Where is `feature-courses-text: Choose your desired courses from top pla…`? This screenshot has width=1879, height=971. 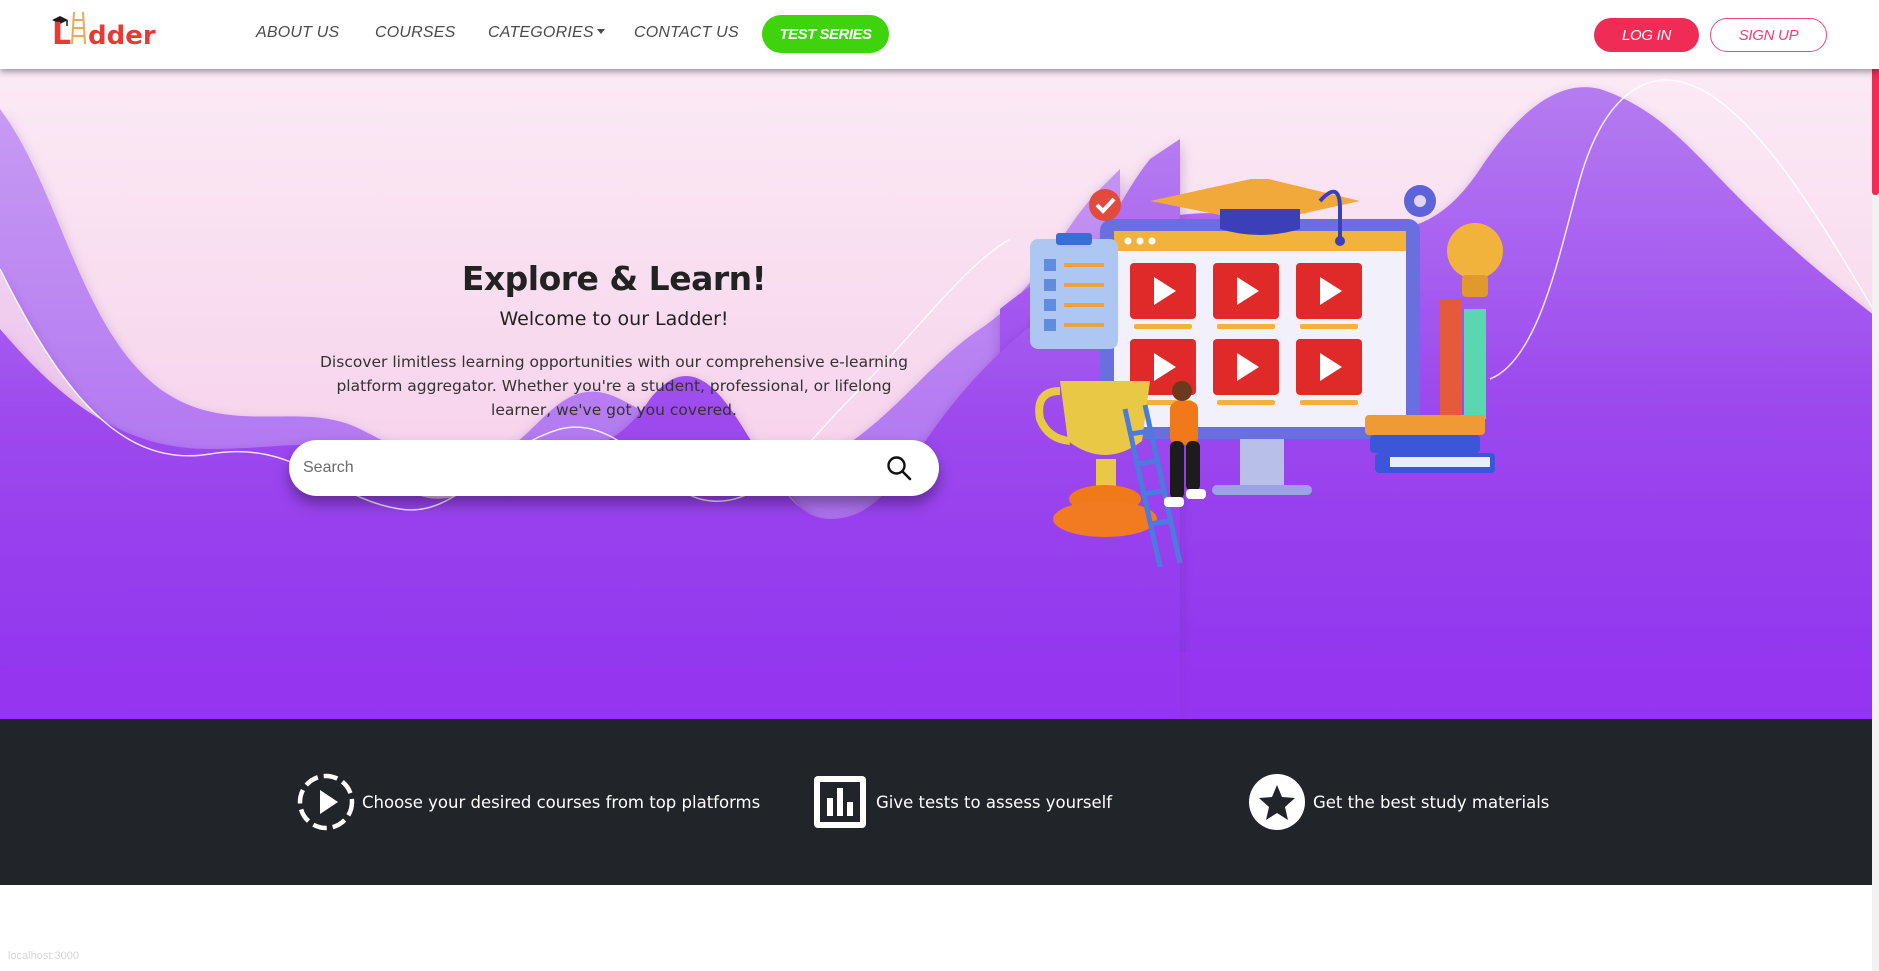 feature-courses-text: Choose your desired courses from top pla… is located at coordinates (561, 802).